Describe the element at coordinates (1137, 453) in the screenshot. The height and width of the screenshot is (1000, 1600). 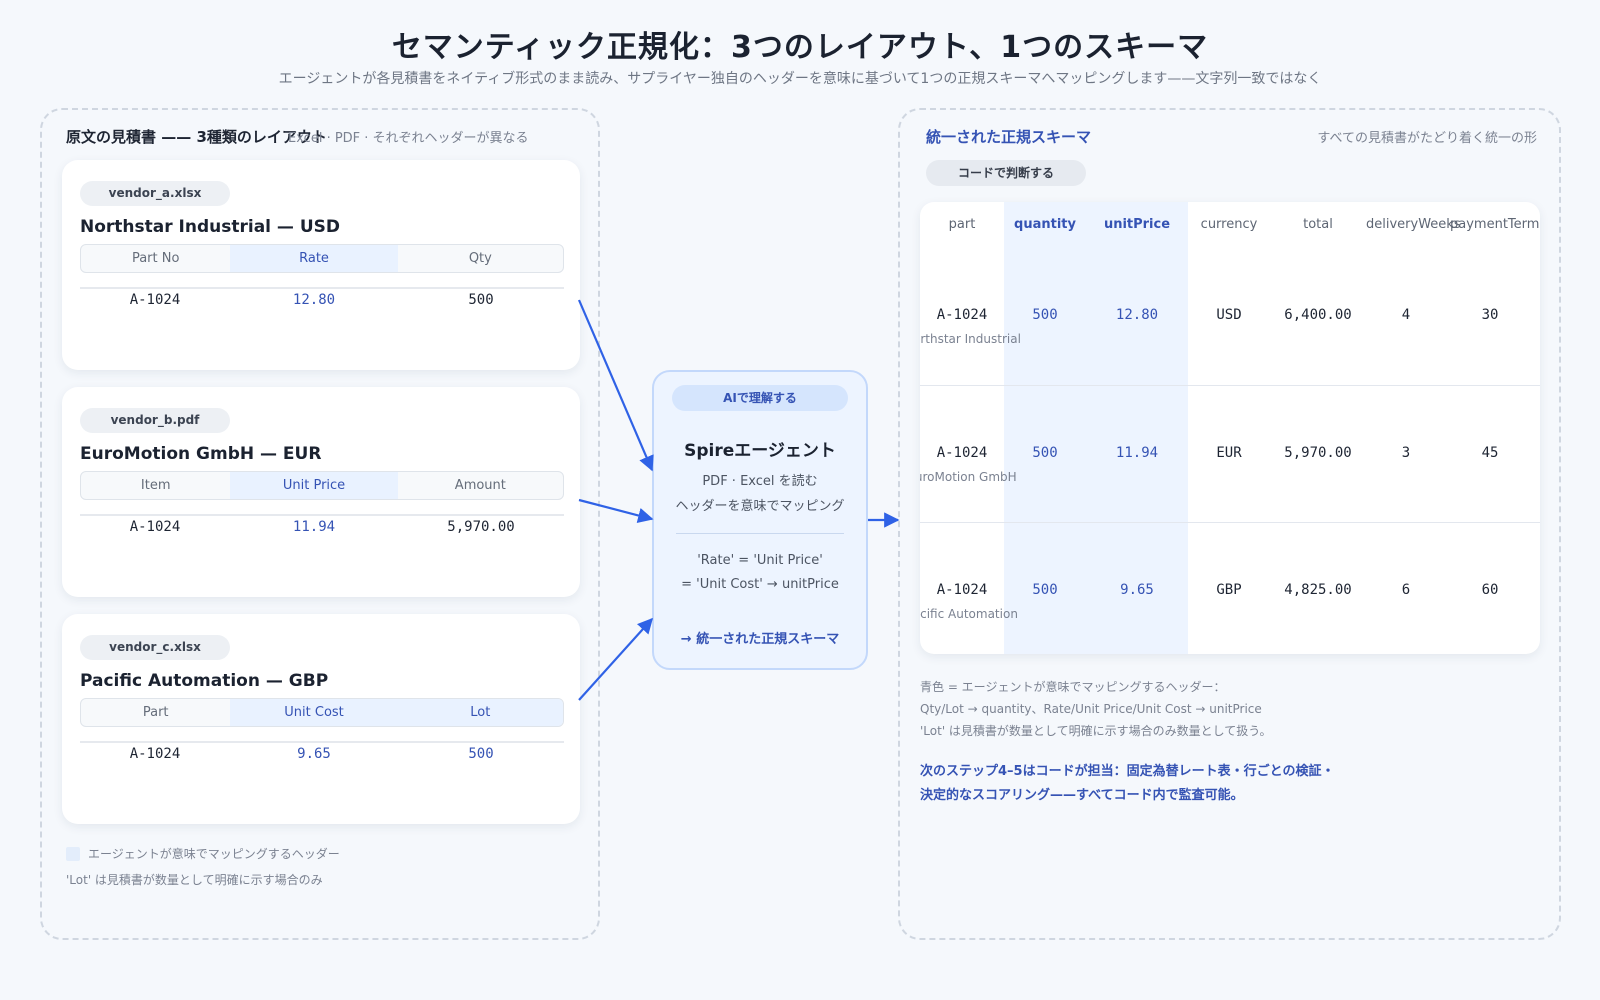
I see `cell-unitprice: 11.94` at that location.